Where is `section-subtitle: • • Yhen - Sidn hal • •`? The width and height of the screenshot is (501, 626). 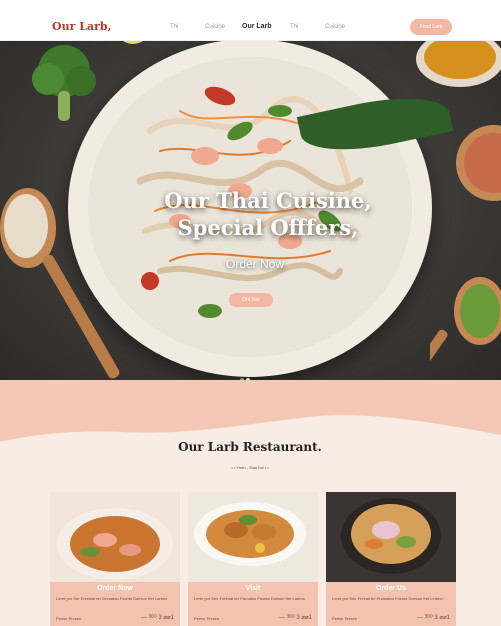 section-subtitle: • • Yhen - Sidn hal • • is located at coordinates (250, 467).